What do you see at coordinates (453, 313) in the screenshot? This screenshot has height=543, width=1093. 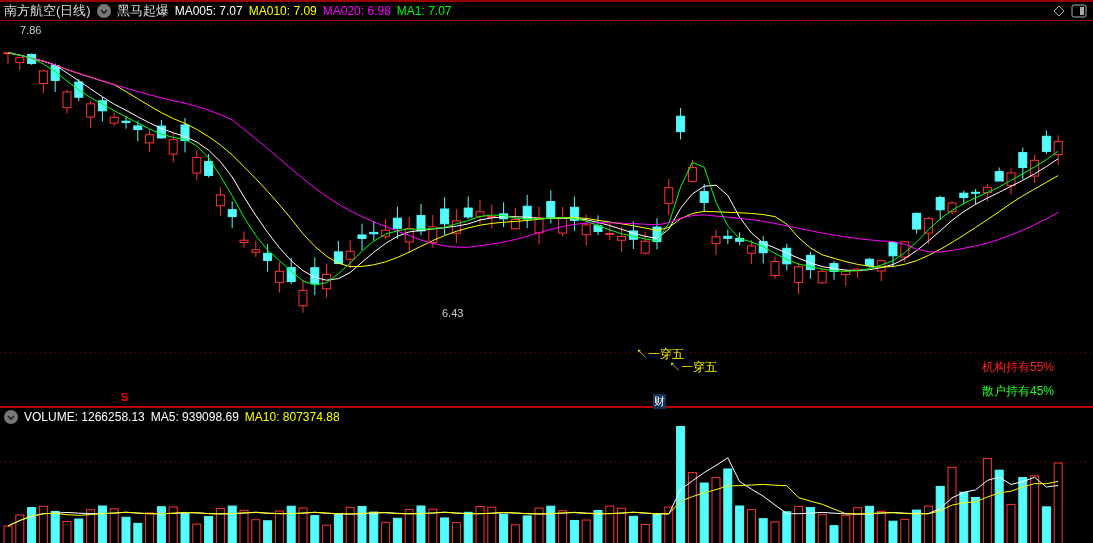 I see `low-price-label: 6.43` at bounding box center [453, 313].